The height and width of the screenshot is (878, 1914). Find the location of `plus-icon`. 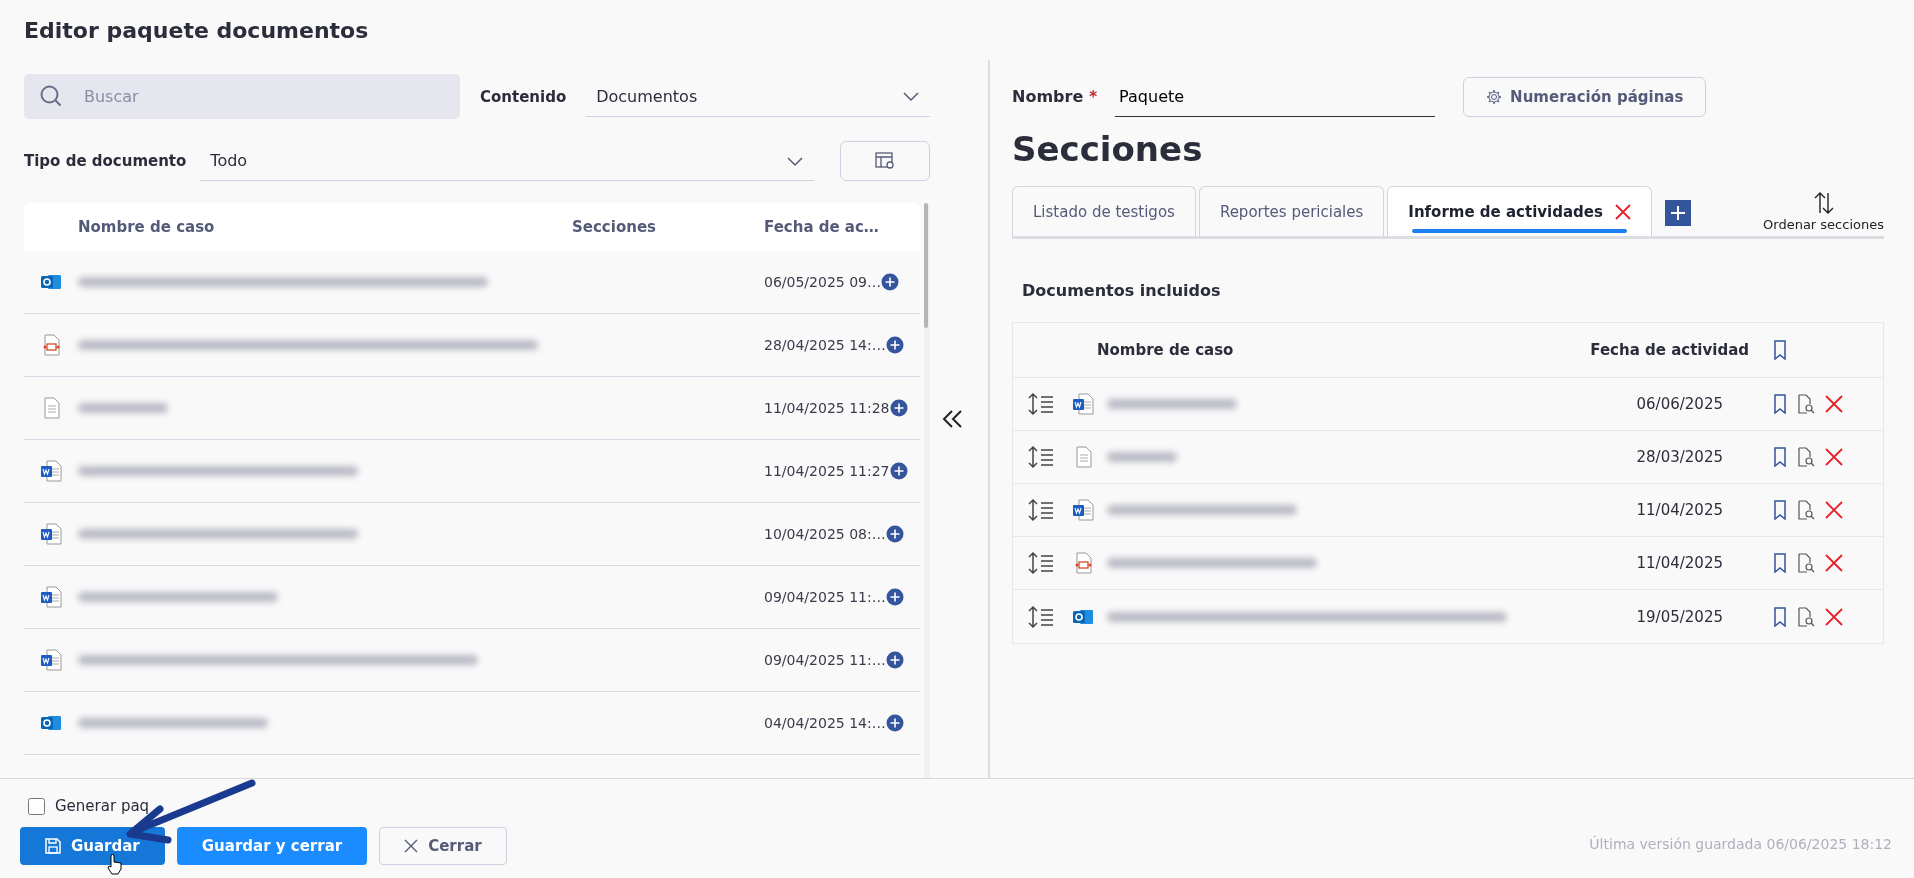

plus-icon is located at coordinates (1677, 213).